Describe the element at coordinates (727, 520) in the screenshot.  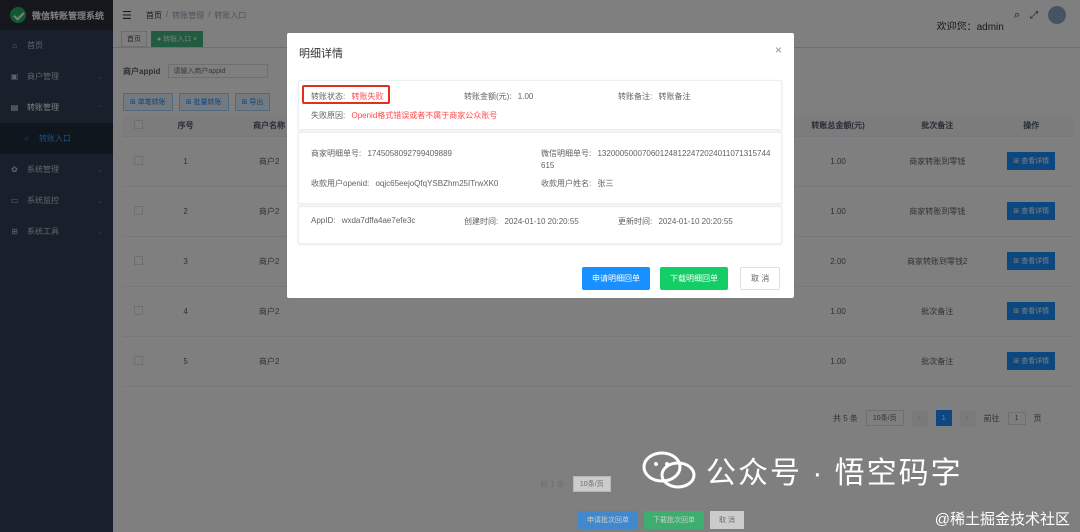
I see `batch-cancel-button: 取 消` at that location.